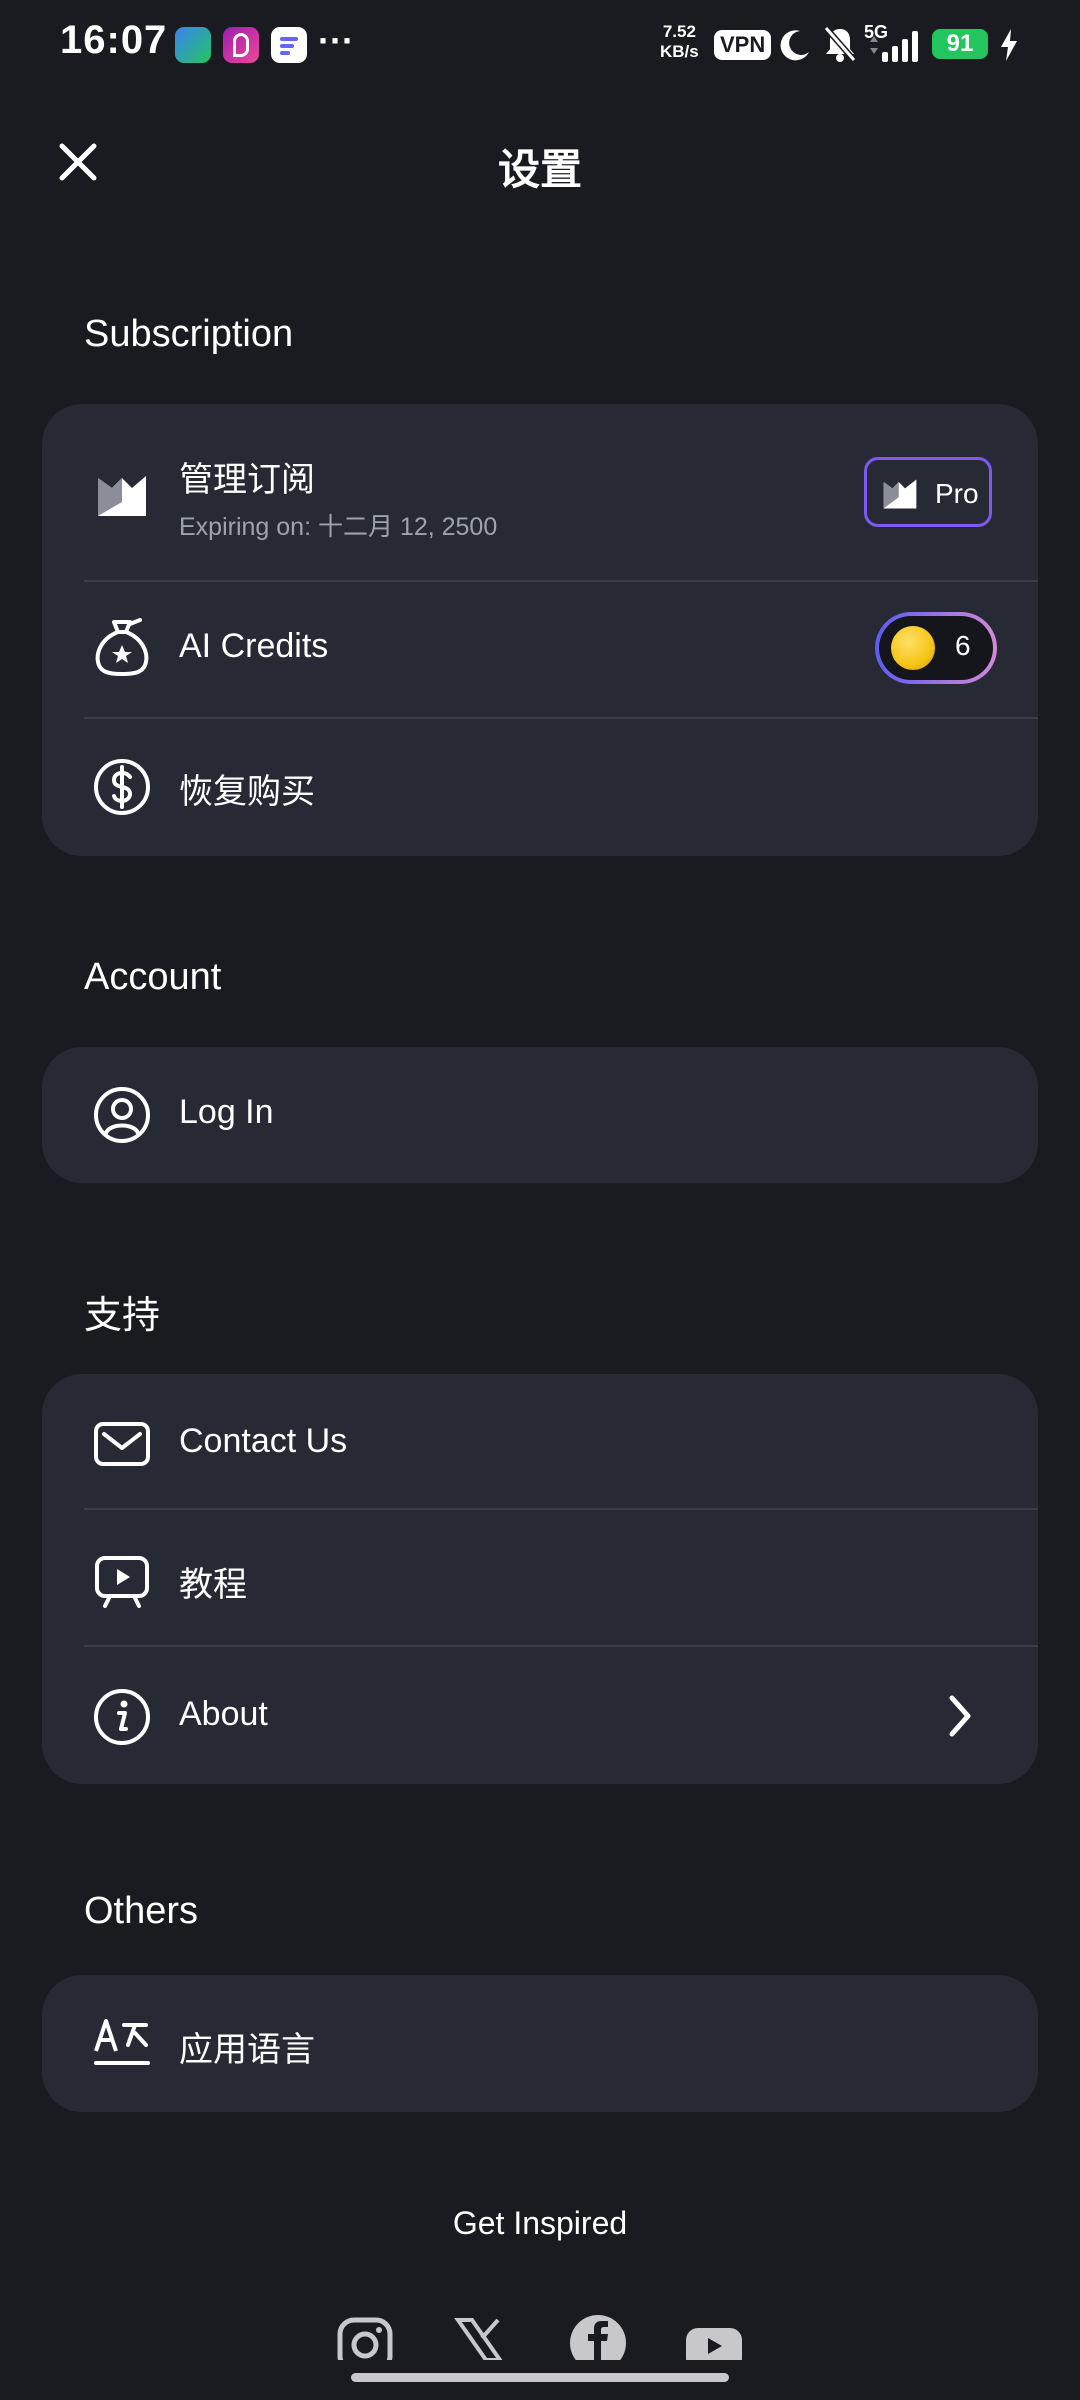  Describe the element at coordinates (540, 1715) in the screenshot. I see `about-row: About` at that location.